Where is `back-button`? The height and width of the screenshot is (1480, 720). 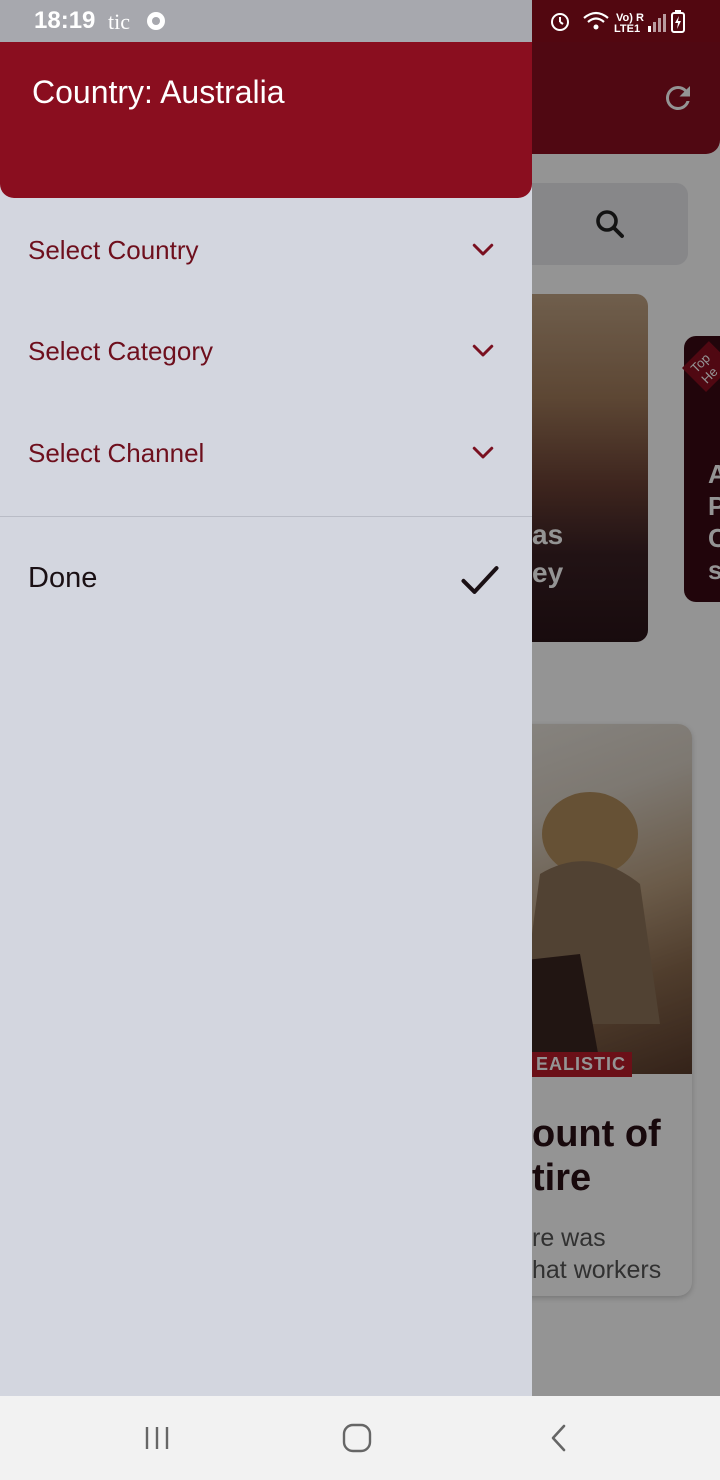 back-button is located at coordinates (559, 1438).